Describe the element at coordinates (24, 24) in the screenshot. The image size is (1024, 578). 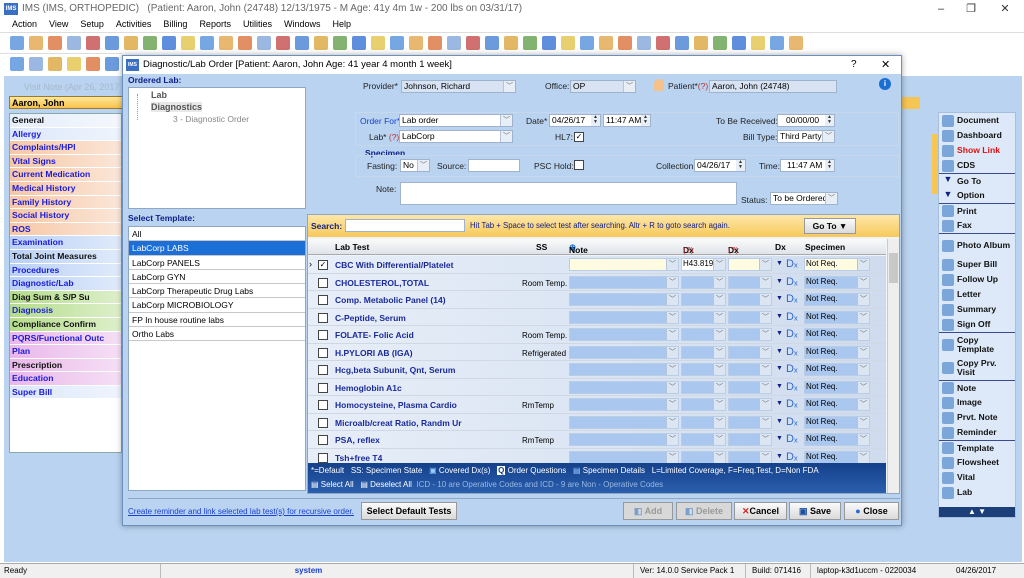
I see `menu-action: Action` at that location.